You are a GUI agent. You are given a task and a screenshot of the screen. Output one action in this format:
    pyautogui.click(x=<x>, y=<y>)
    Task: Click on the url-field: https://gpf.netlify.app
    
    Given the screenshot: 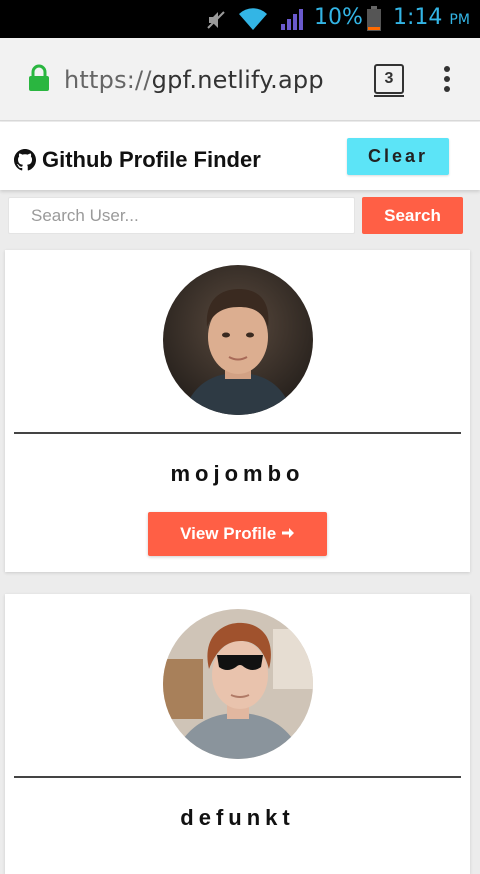 What is the action you would take?
    pyautogui.click(x=194, y=80)
    